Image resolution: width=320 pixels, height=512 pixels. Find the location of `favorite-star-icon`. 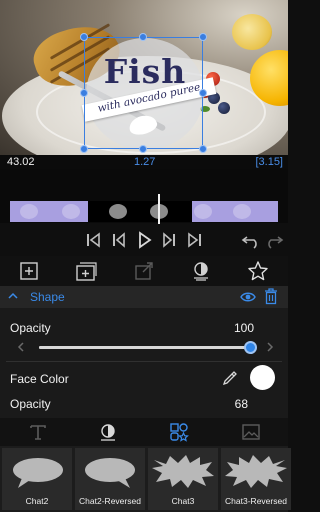

favorite-star-icon is located at coordinates (258, 271).